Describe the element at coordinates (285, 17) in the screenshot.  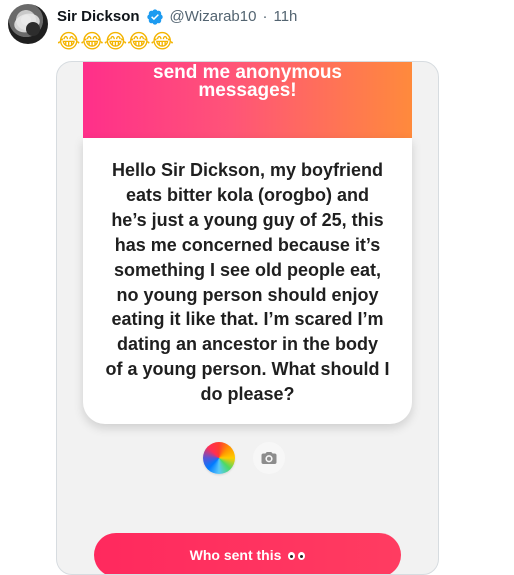
I see `post-time: 11h` at that location.